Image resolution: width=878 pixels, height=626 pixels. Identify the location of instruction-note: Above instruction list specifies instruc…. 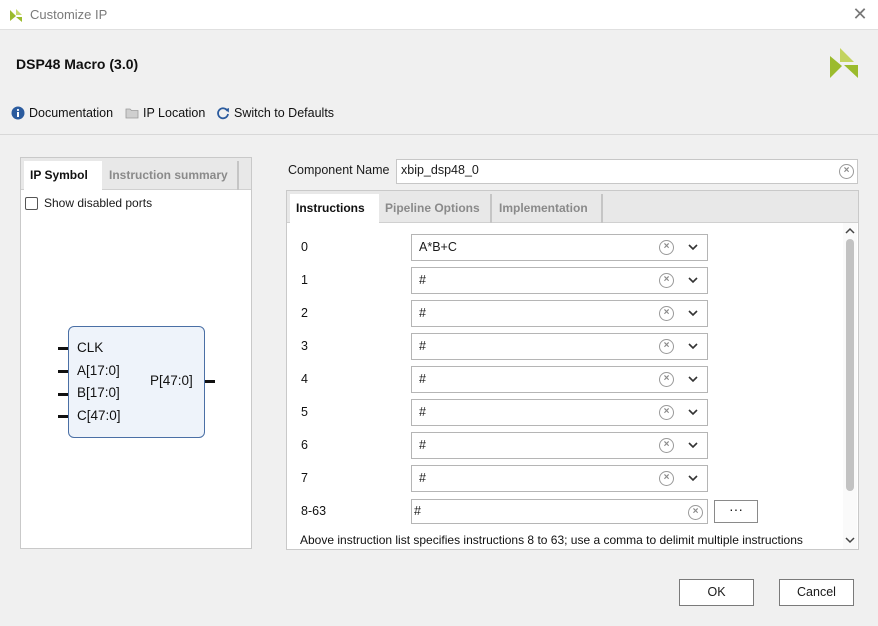
(551, 540).